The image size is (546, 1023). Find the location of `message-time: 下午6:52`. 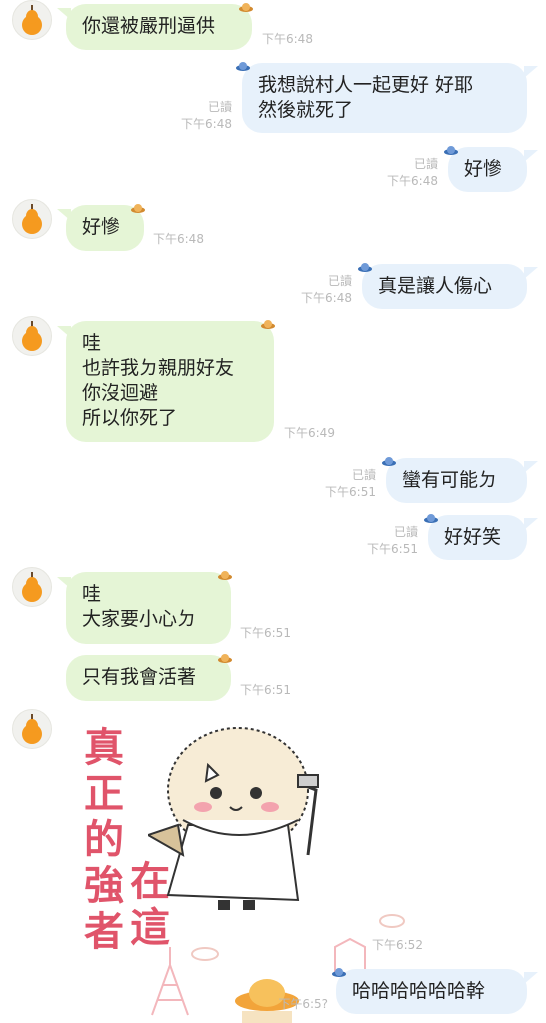

message-time: 下午6:52 is located at coordinates (397, 945).